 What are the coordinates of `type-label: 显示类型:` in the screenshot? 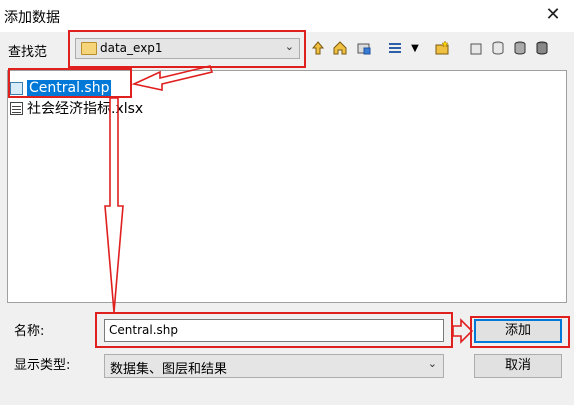 It's located at (42, 365).